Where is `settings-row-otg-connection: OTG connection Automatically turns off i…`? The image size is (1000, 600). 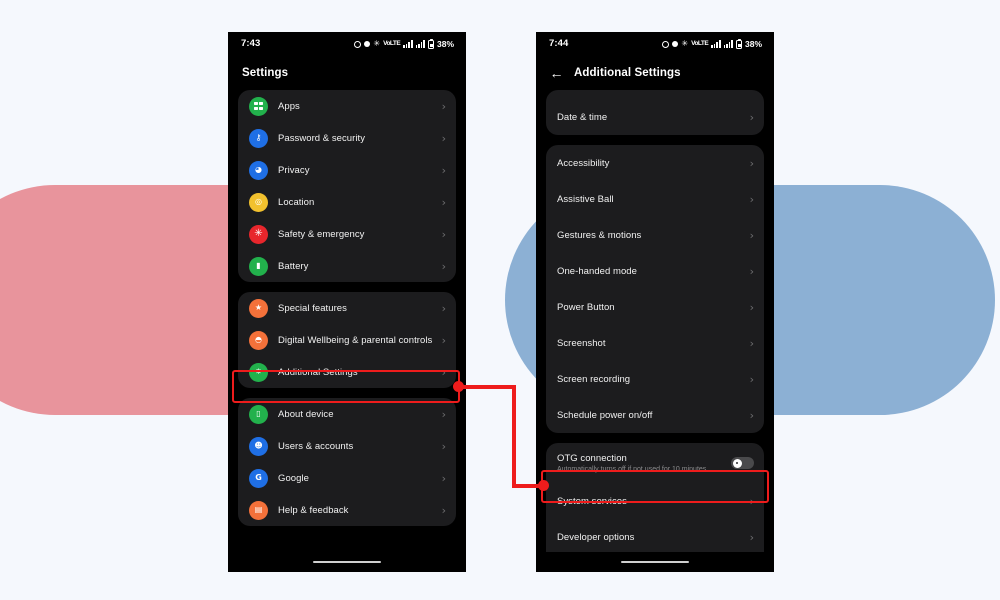
settings-row-otg-connection: OTG connection Automatically turns off i… is located at coordinates (655, 463).